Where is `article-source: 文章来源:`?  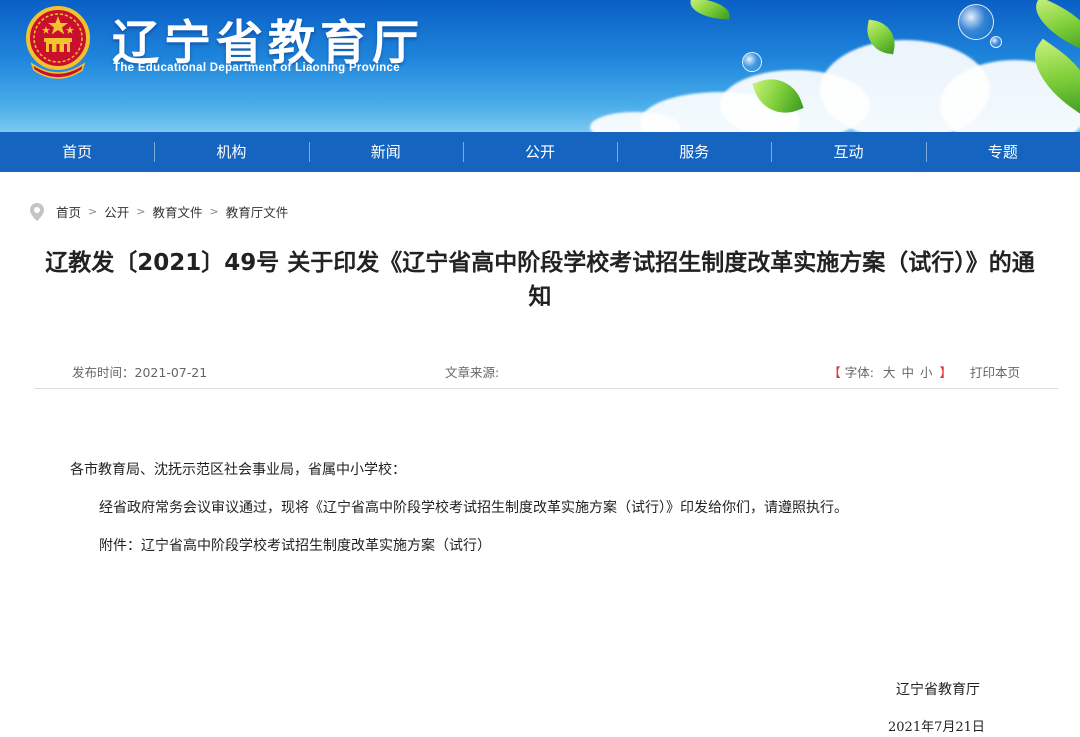 article-source: 文章来源: is located at coordinates (472, 372).